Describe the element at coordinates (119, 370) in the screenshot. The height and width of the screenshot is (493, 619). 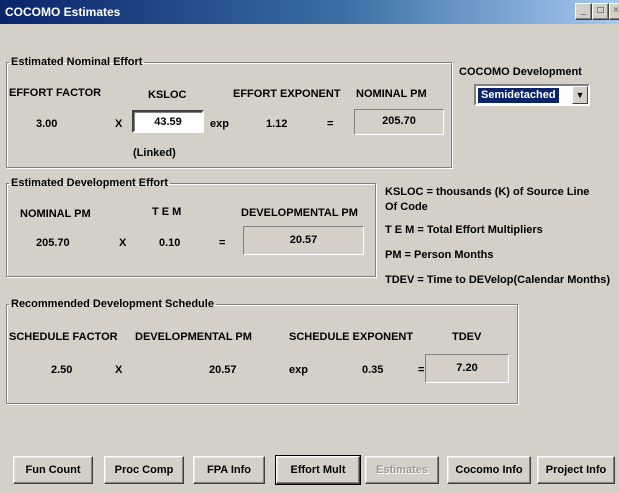
I see `schedule-multiply-sign: X` at that location.